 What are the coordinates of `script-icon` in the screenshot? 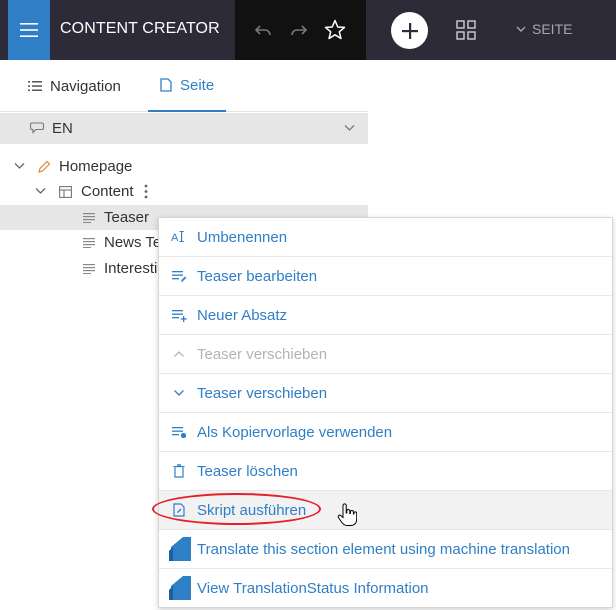 It's located at (179, 510).